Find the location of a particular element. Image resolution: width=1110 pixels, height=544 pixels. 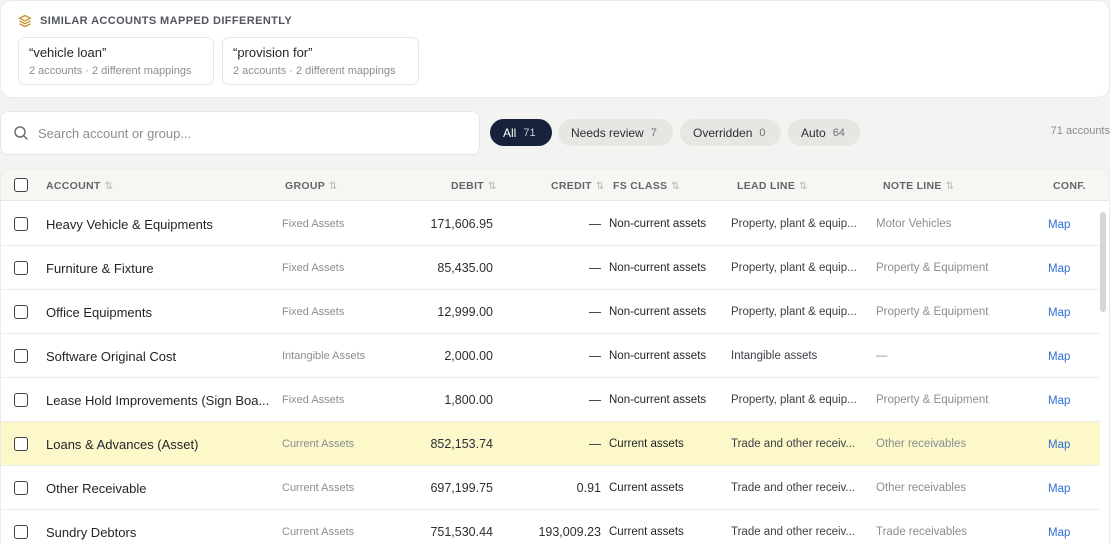

filter-all: All 71 is located at coordinates (521, 132).